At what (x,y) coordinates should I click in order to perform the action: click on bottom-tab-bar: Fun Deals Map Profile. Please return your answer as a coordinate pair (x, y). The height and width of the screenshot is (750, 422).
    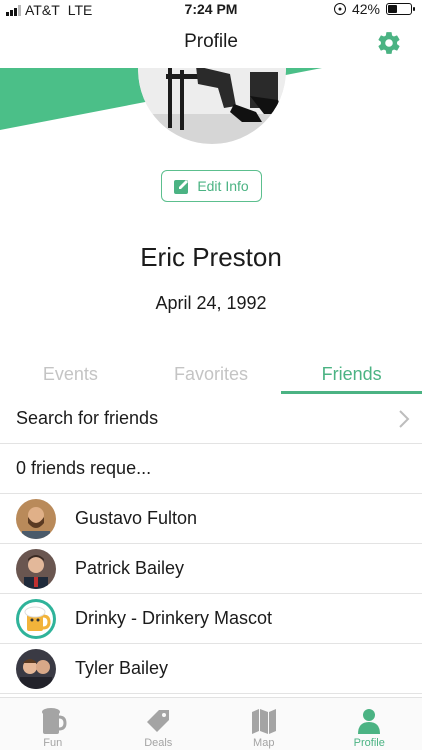
    Looking at the image, I should click on (211, 723).